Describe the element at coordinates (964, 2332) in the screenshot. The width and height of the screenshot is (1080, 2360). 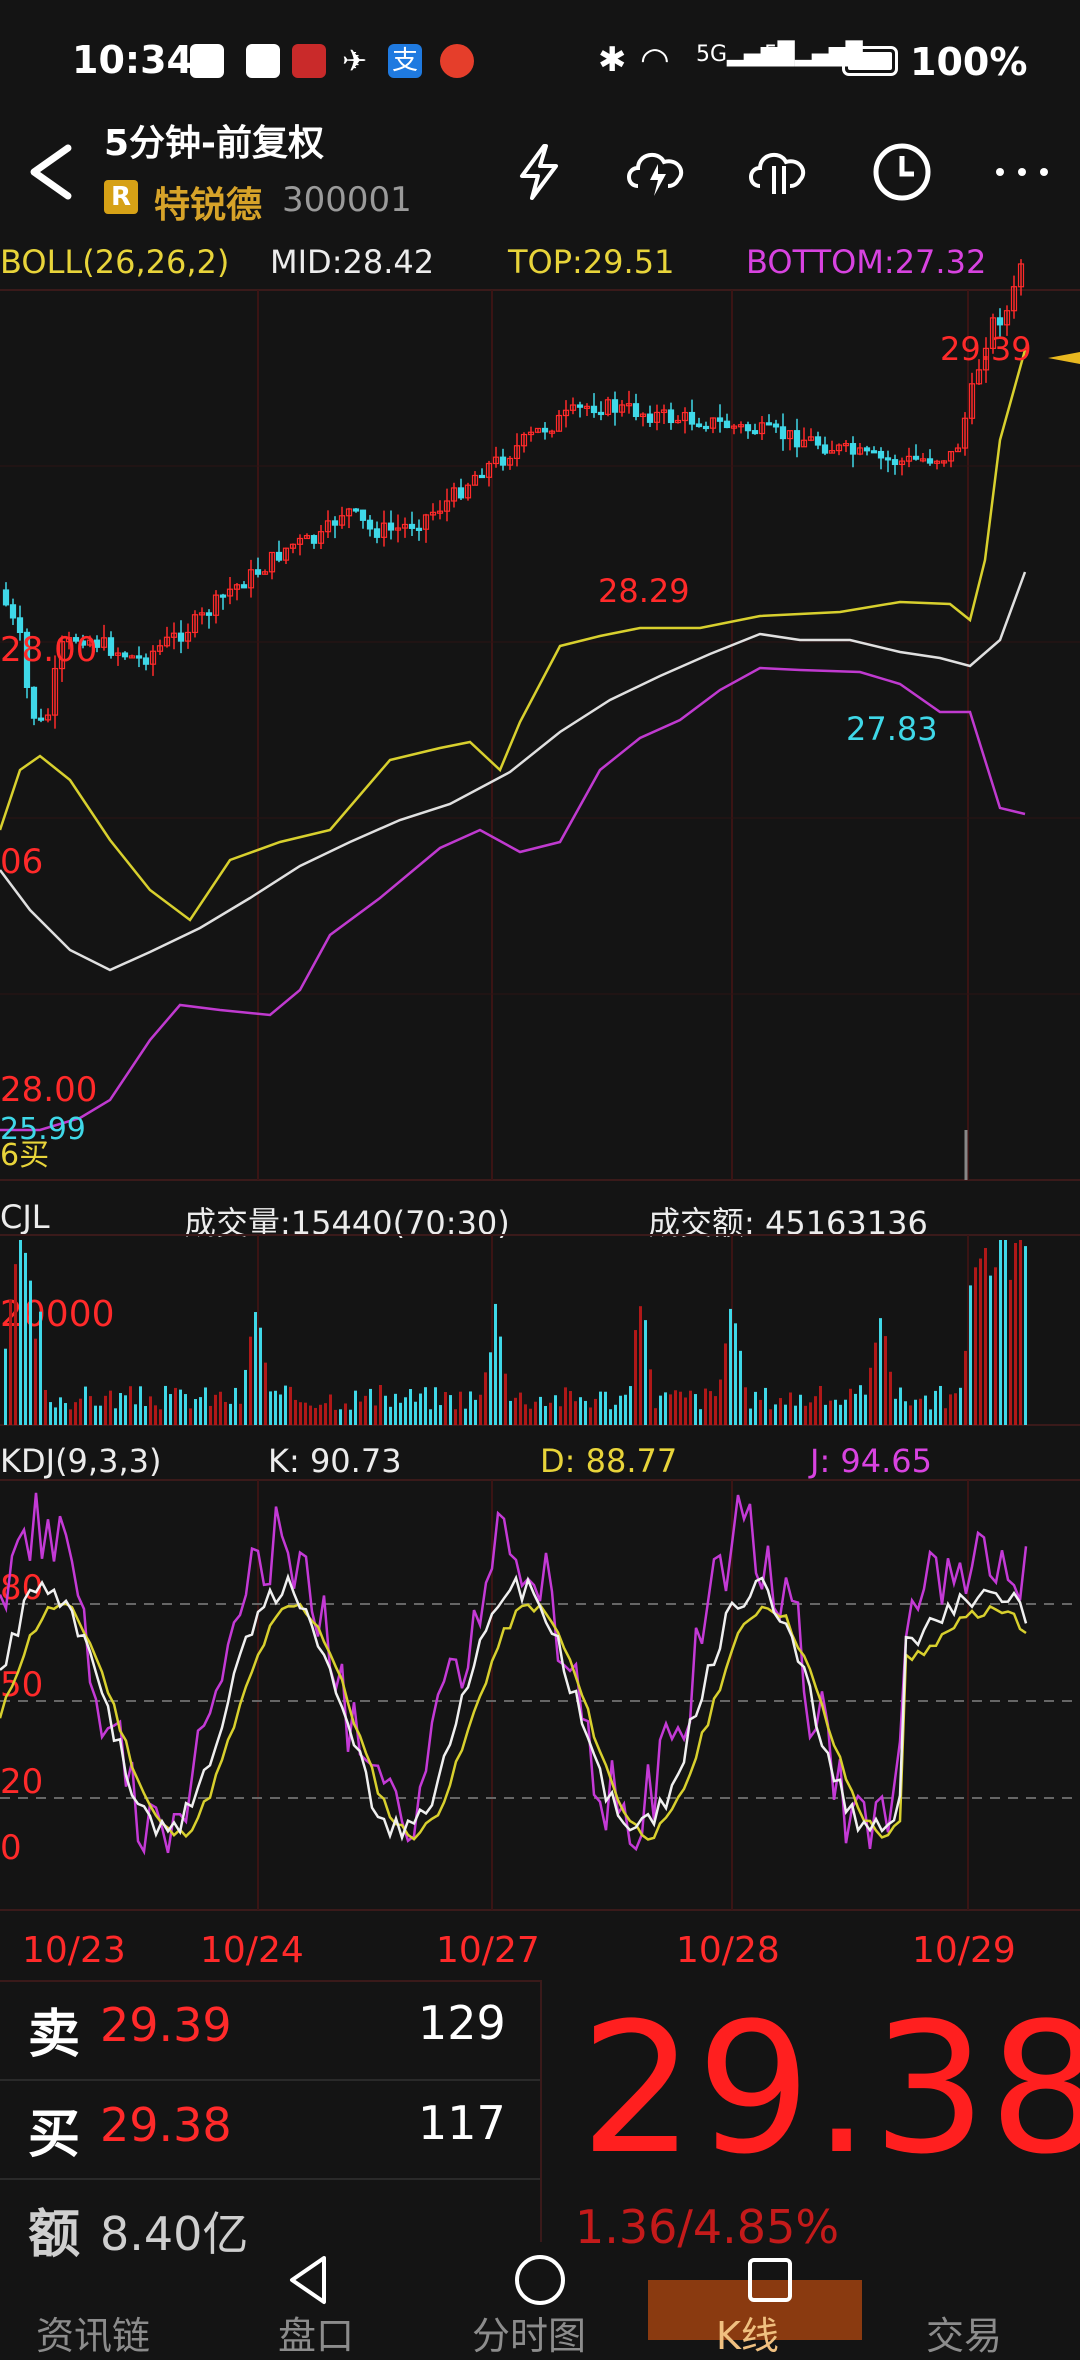
I see `tab-trade: 交易` at that location.